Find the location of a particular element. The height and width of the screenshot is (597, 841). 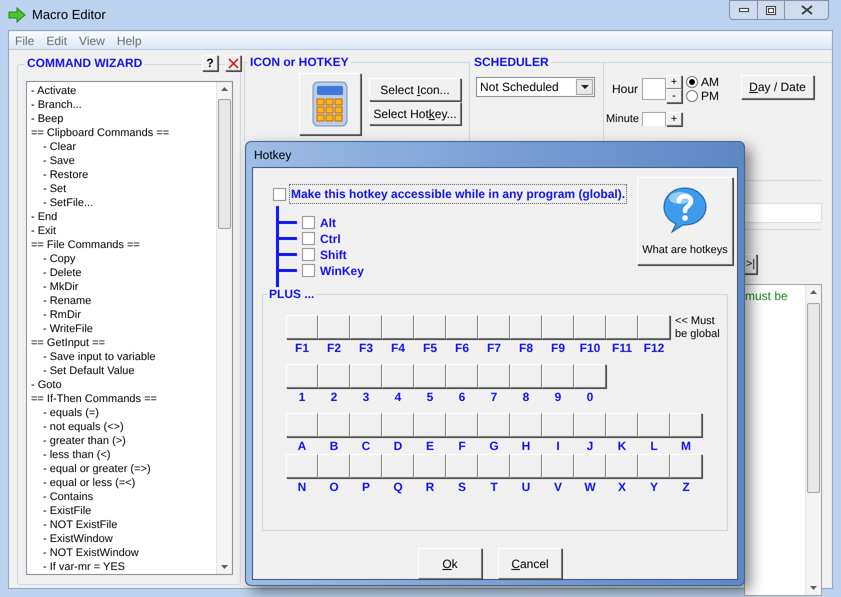

list-item: - MkDir is located at coordinates (121, 287).